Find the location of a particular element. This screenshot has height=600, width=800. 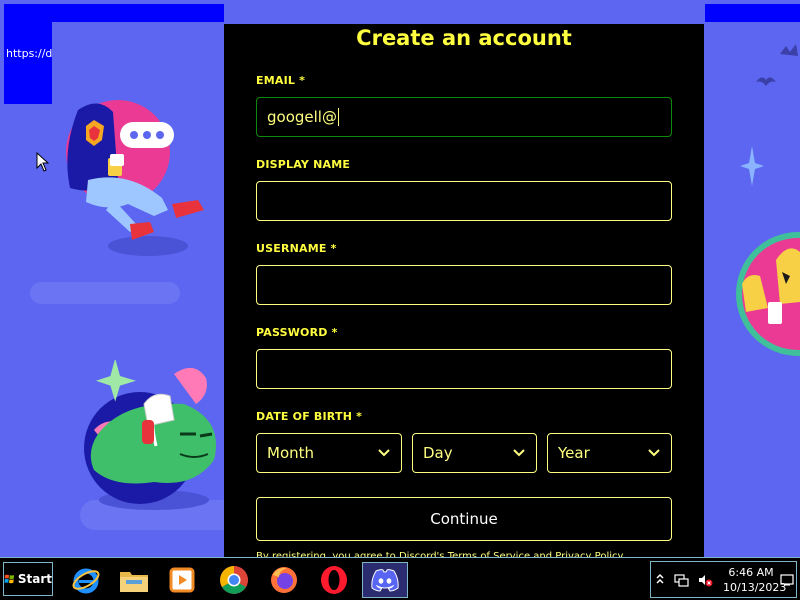

display-name-field is located at coordinates (464, 201).